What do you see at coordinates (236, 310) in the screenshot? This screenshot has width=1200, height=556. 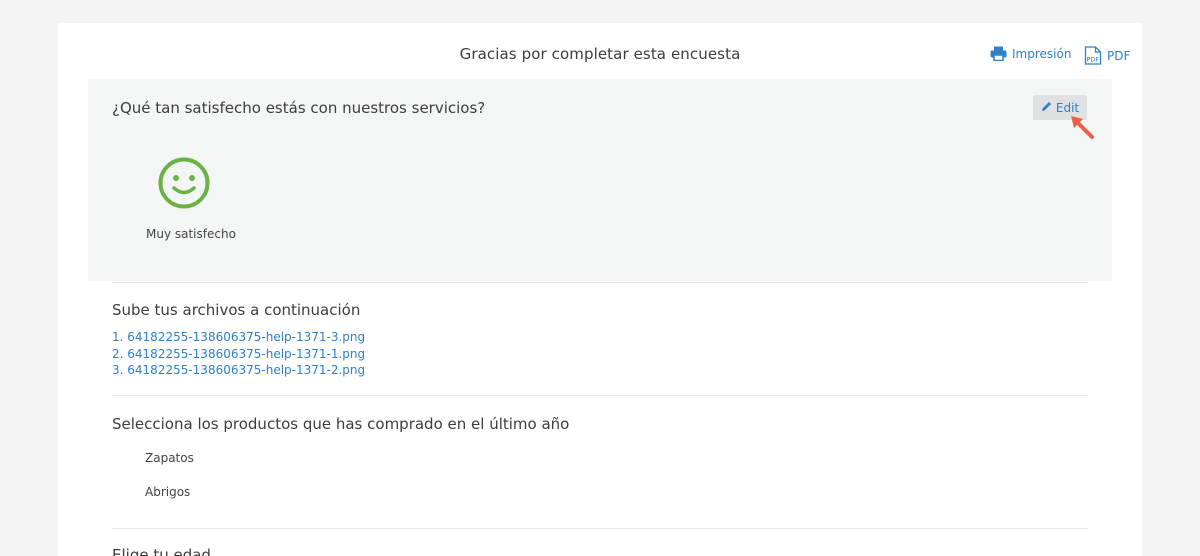 I see `uploads-title: Sube tus archivos a continuación` at bounding box center [236, 310].